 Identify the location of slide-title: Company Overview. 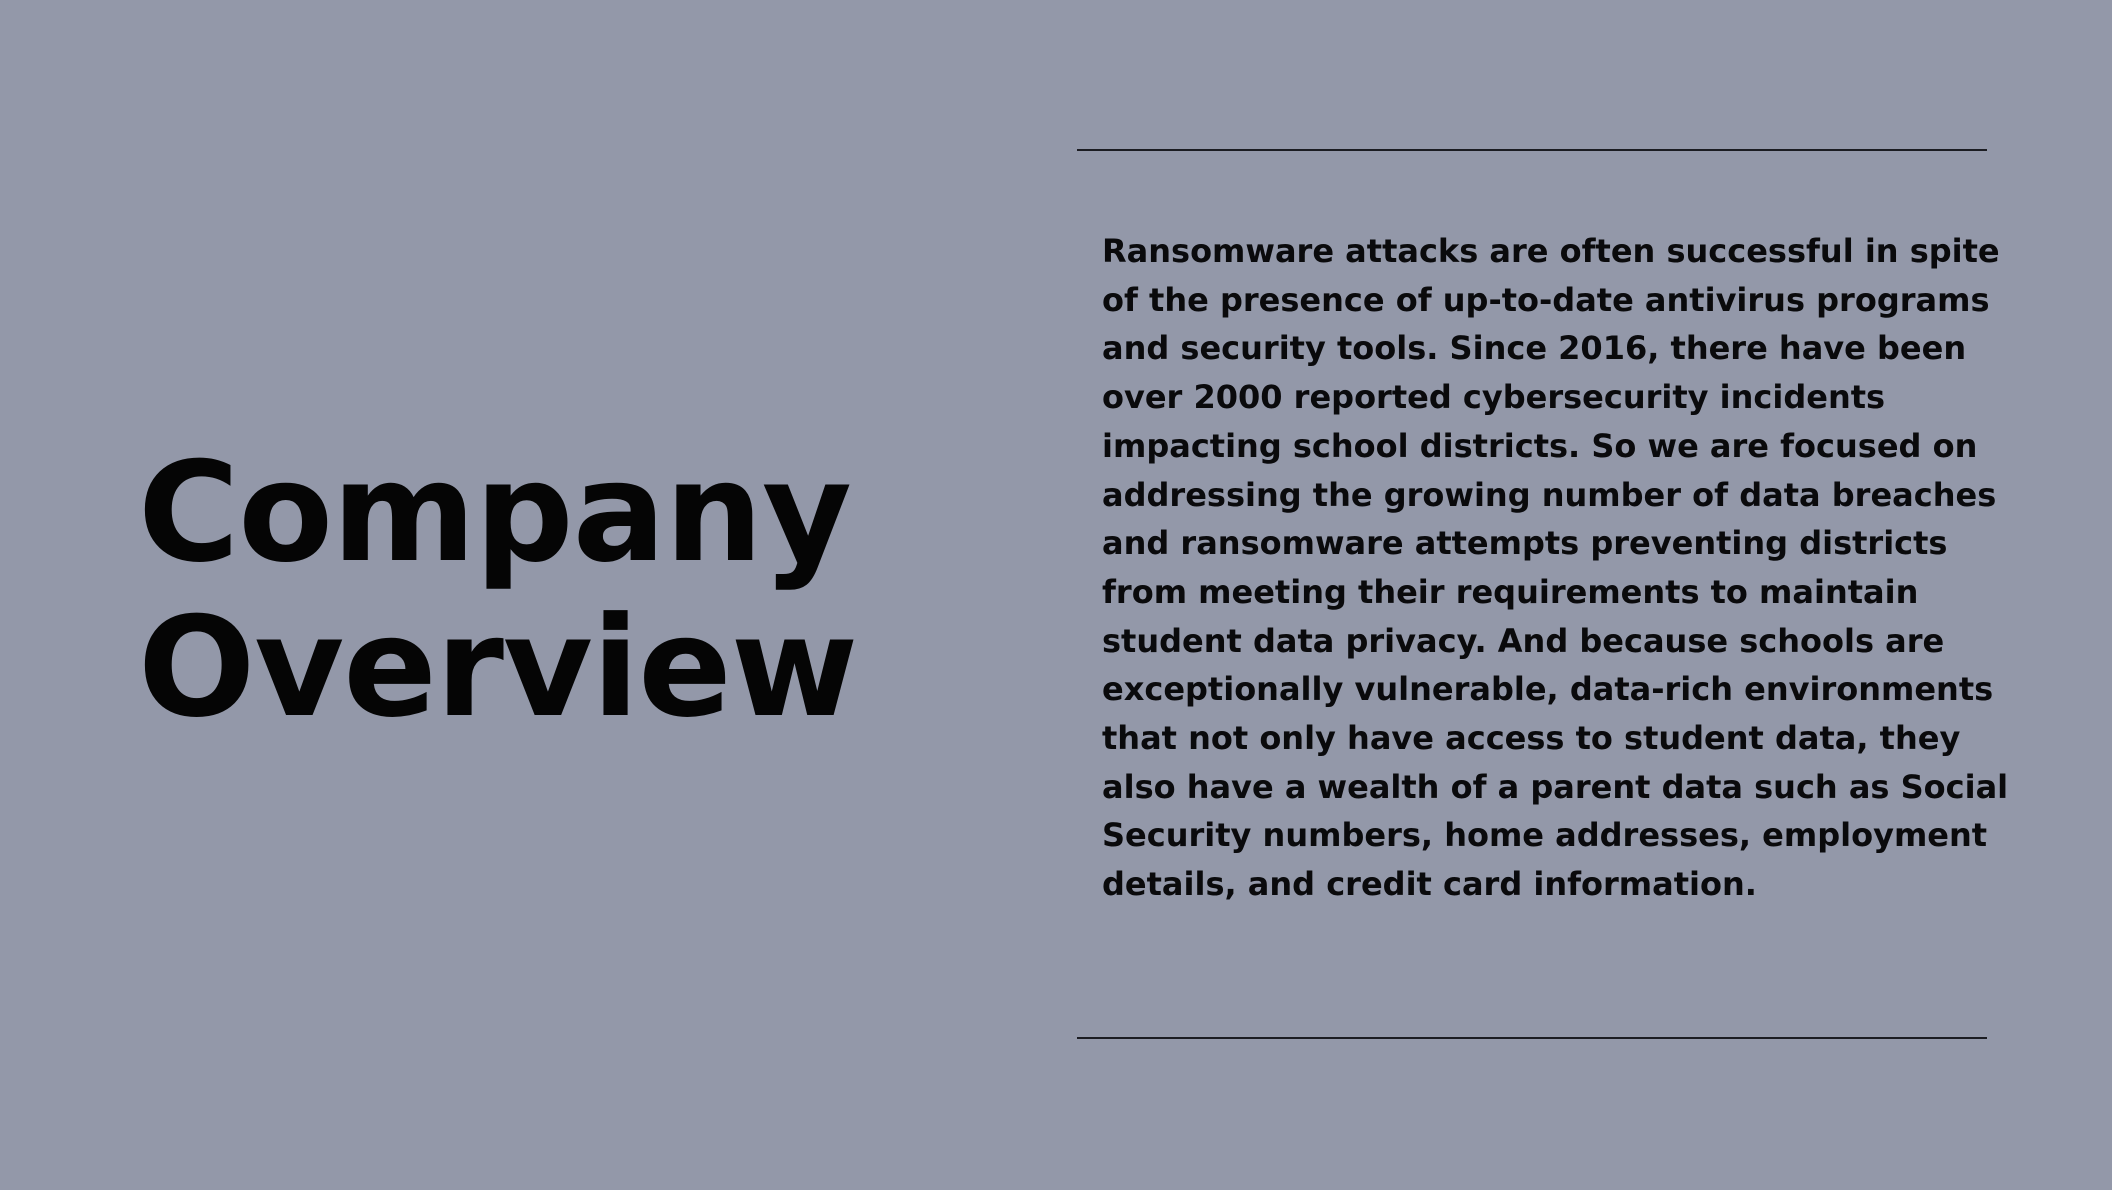
(498, 590).